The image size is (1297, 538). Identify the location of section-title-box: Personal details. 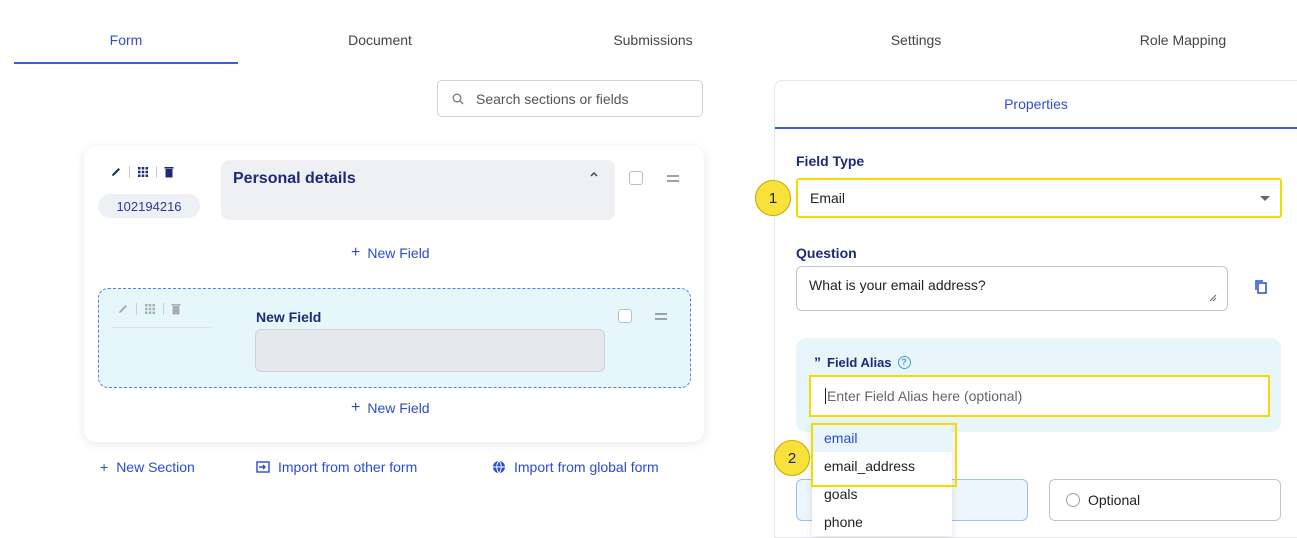
(418, 190).